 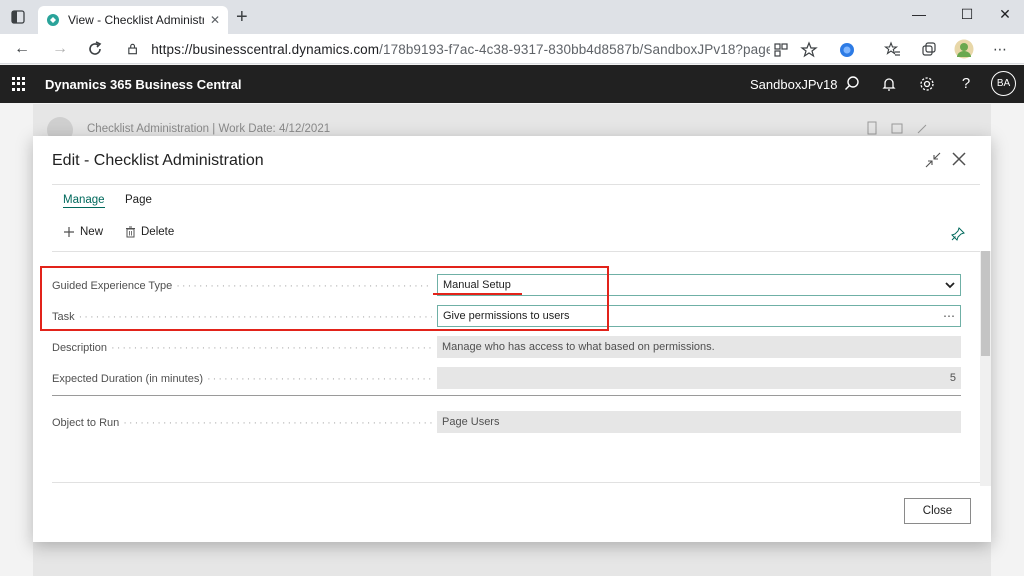 What do you see at coordinates (69, 232) in the screenshot?
I see `plus-icon` at bounding box center [69, 232].